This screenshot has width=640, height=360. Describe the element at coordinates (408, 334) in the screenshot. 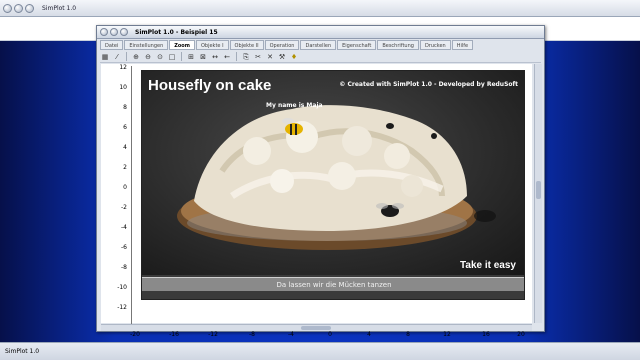

I see `x-tick-label: 8` at that location.